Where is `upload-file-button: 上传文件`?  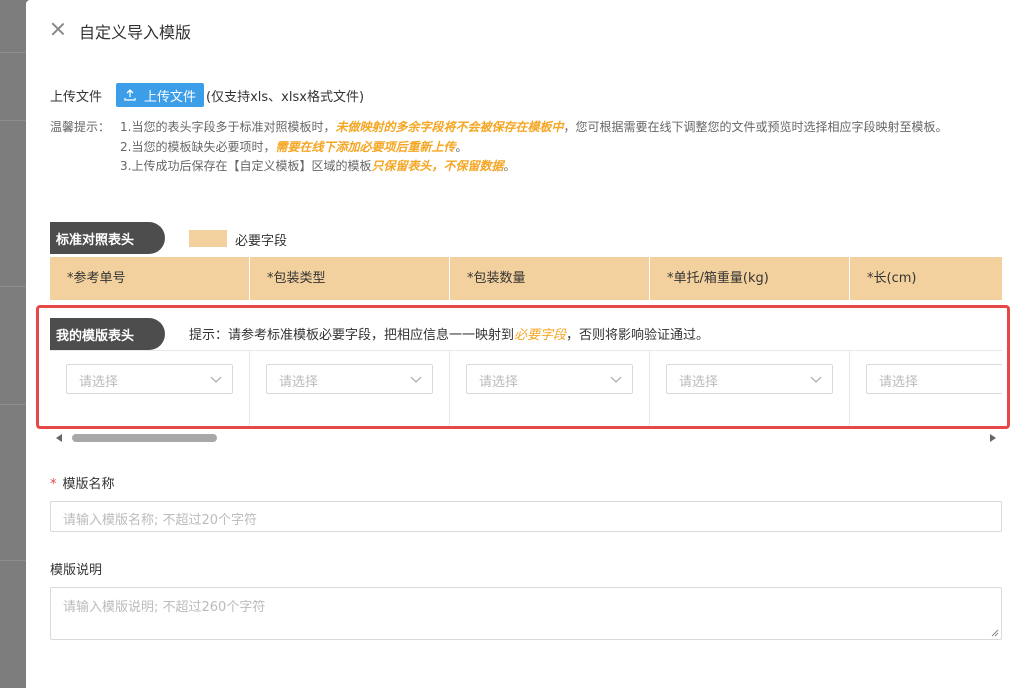 upload-file-button: 上传文件 is located at coordinates (160, 95).